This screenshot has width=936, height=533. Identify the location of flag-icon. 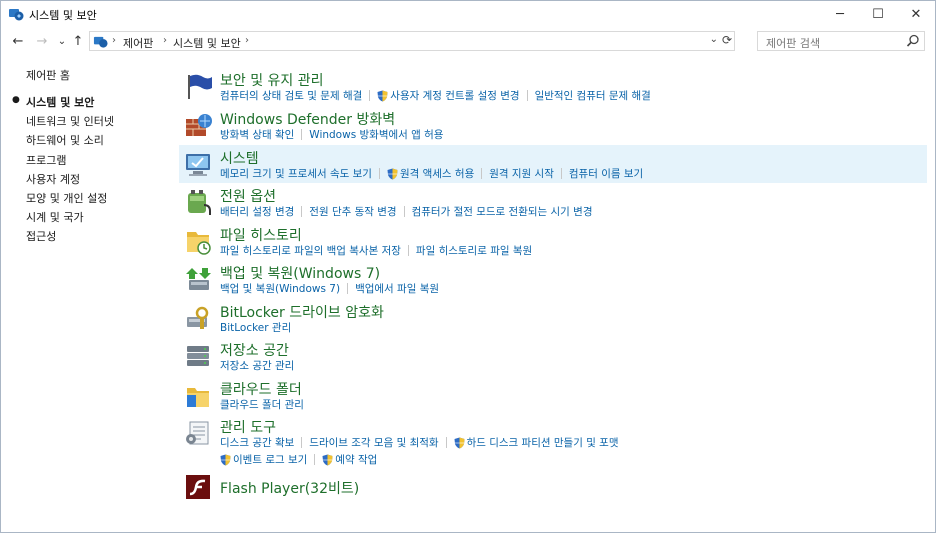
(198, 86).